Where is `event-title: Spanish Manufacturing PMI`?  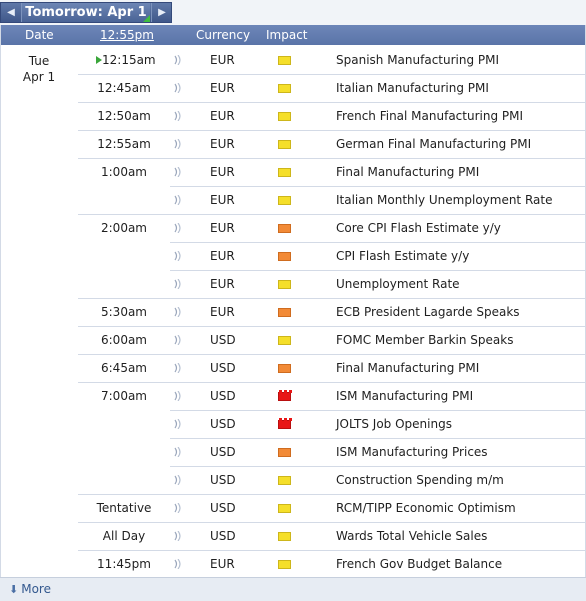
event-title: Spanish Manufacturing PMI is located at coordinates (417, 60).